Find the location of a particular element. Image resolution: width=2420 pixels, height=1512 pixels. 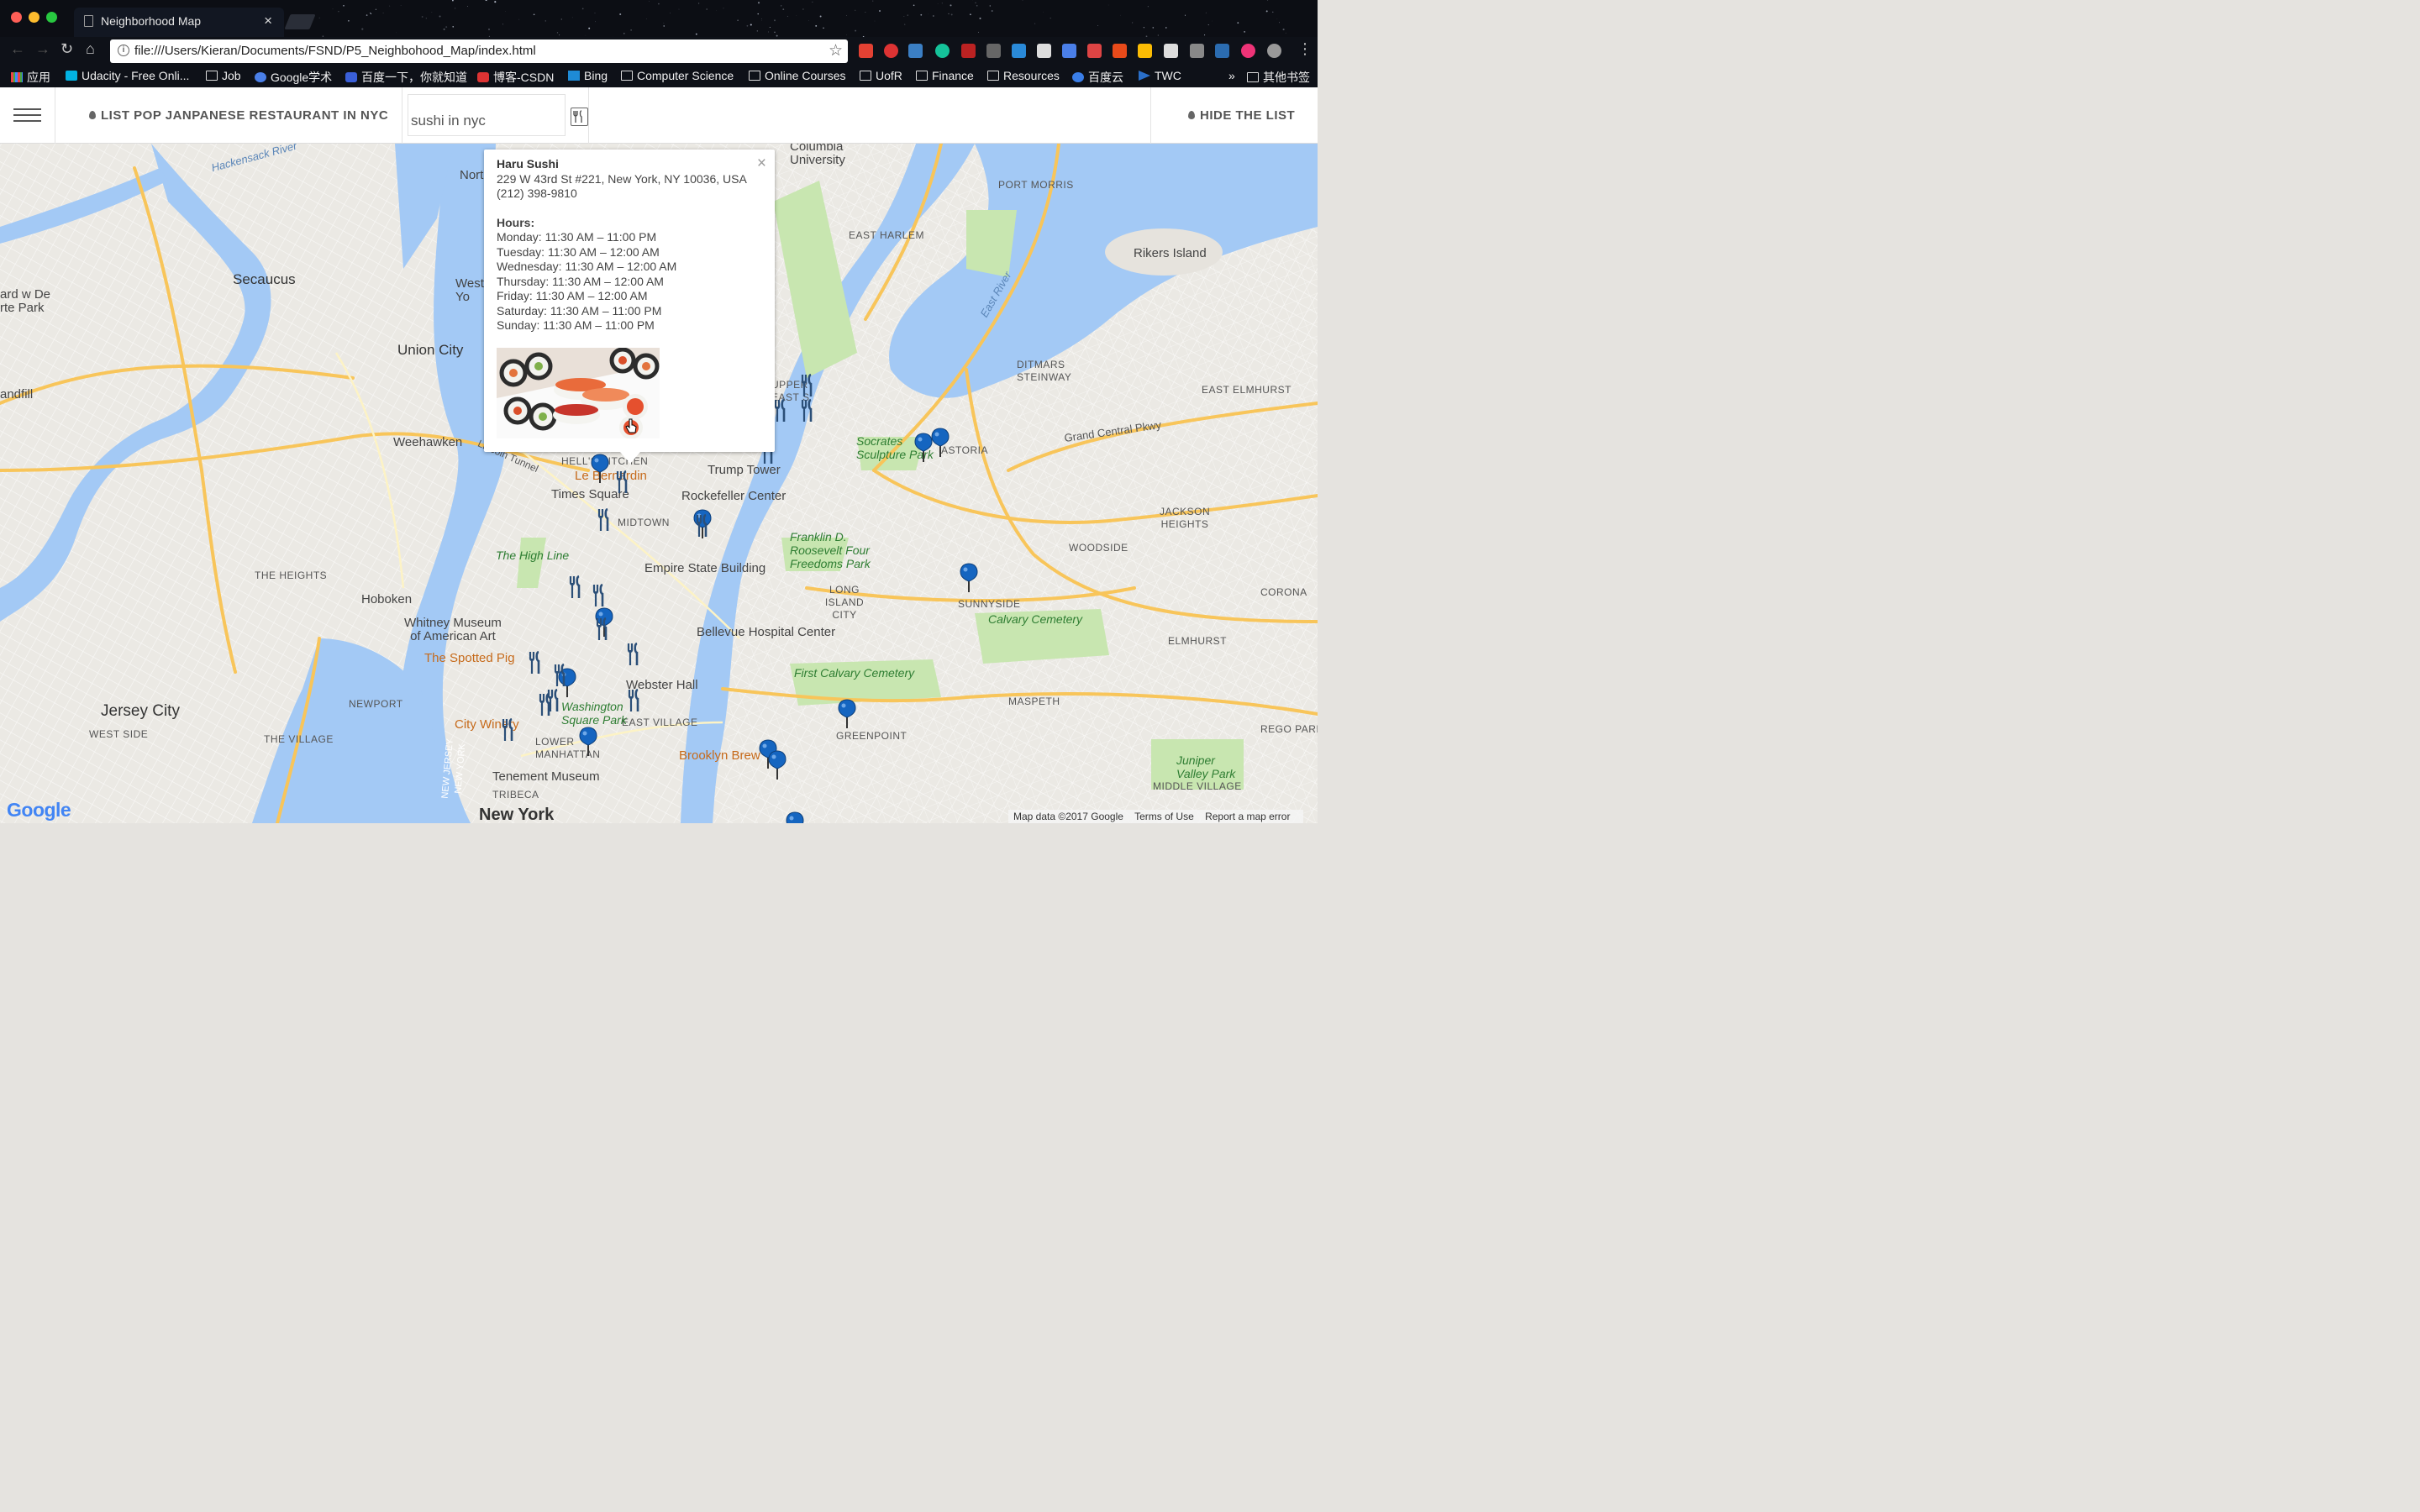

report-error-link: Report a map error is located at coordinates (1247, 816).